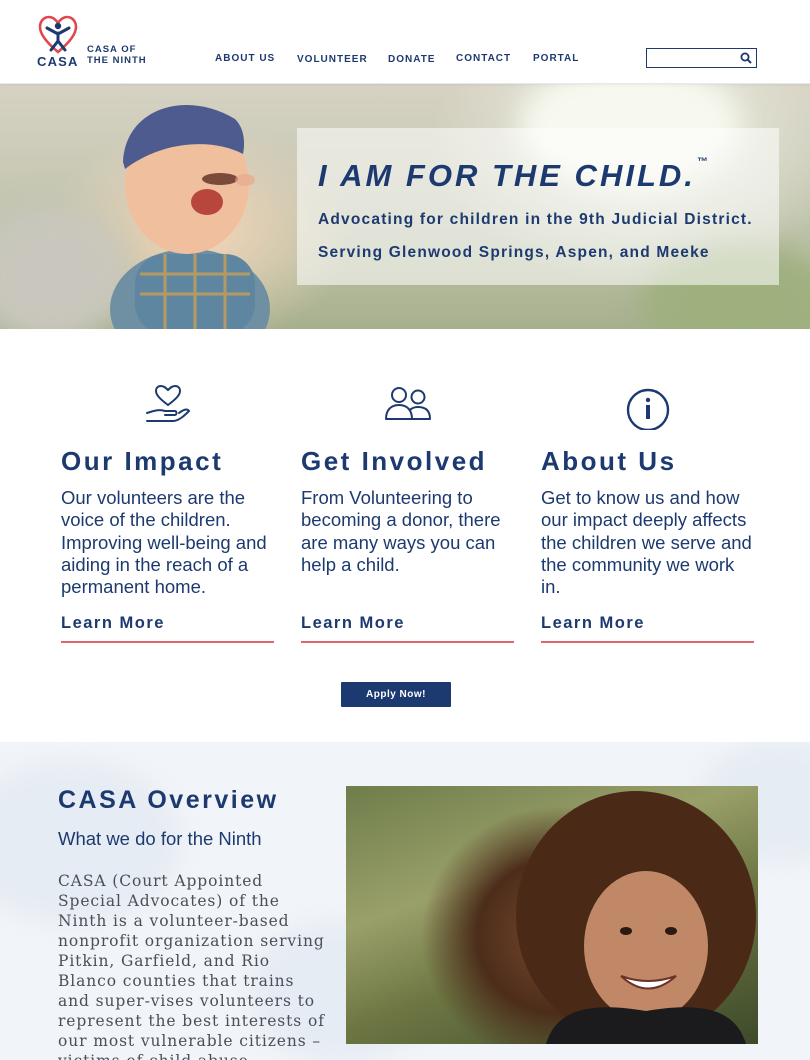 The width and height of the screenshot is (810, 1060). Describe the element at coordinates (168, 403) in the screenshot. I see `heart-in-hand-icon` at that location.